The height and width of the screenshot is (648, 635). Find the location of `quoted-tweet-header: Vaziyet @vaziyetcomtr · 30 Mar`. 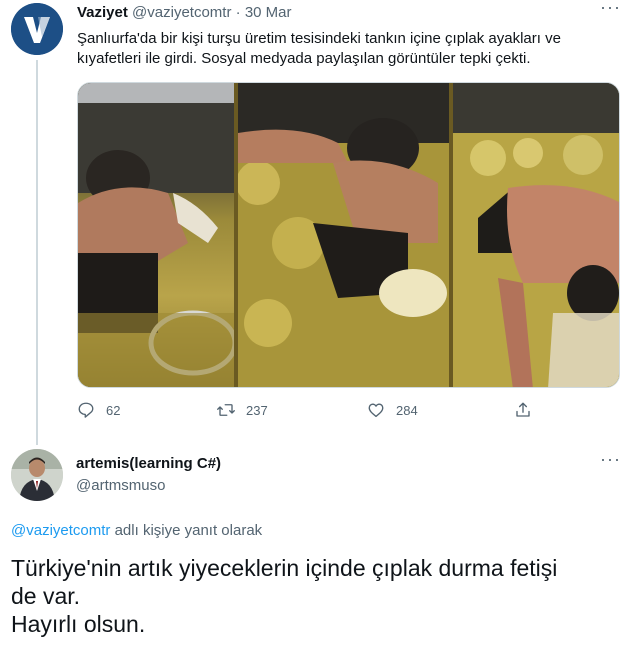

quoted-tweet-header: Vaziyet @vaziyetcomtr · 30 Mar is located at coordinates (184, 12).